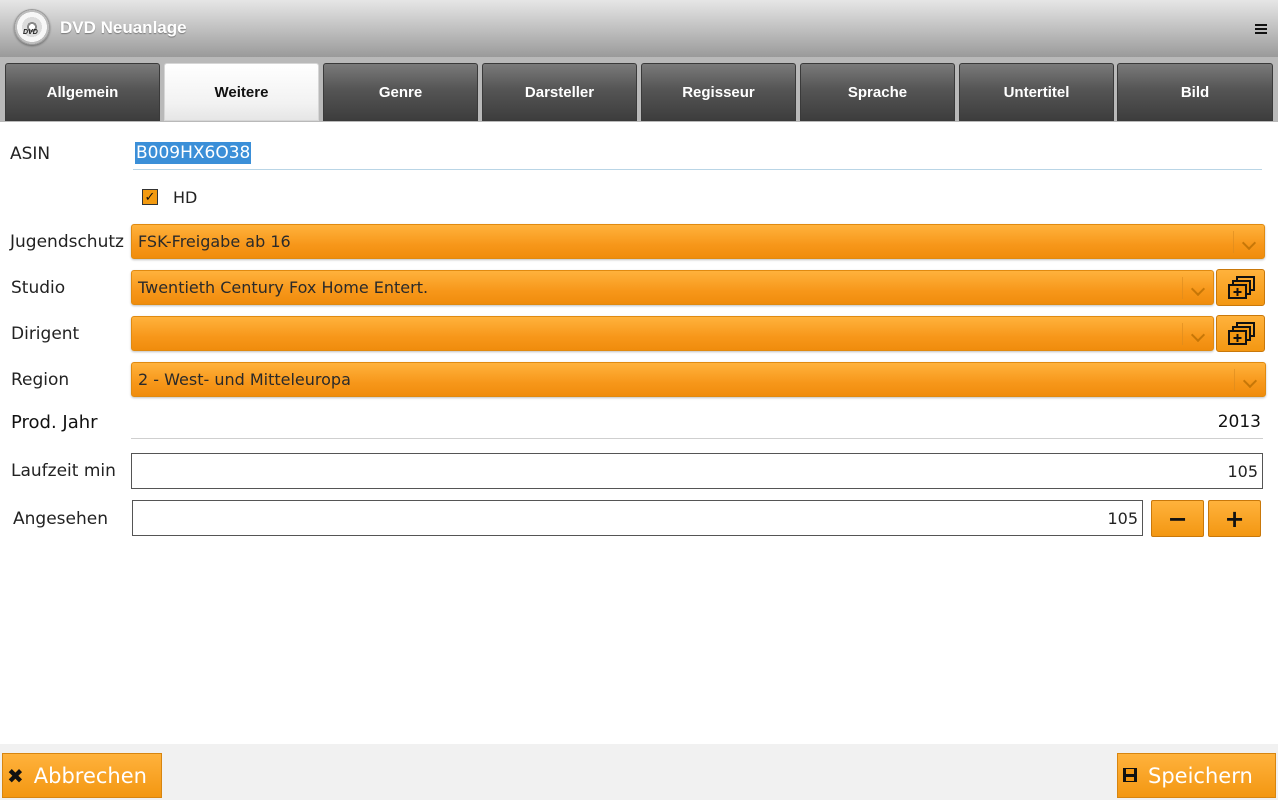 The image size is (1278, 800). What do you see at coordinates (82, 92) in the screenshot?
I see `tab-allgemein: Allgemein` at bounding box center [82, 92].